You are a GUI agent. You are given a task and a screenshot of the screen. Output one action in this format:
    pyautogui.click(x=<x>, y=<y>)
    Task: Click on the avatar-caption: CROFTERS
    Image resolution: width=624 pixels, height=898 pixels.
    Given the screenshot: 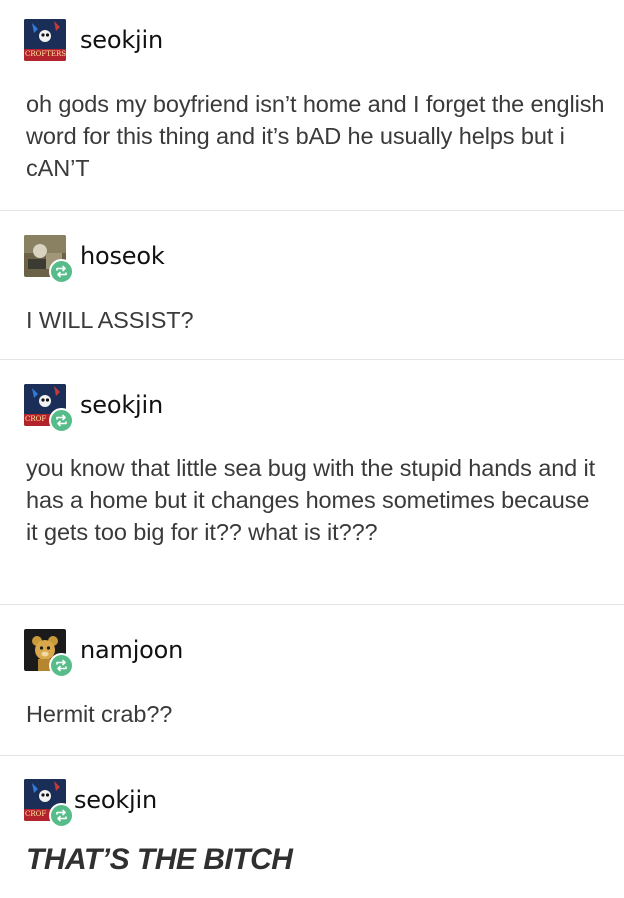 What is the action you would take?
    pyautogui.click(x=45, y=54)
    